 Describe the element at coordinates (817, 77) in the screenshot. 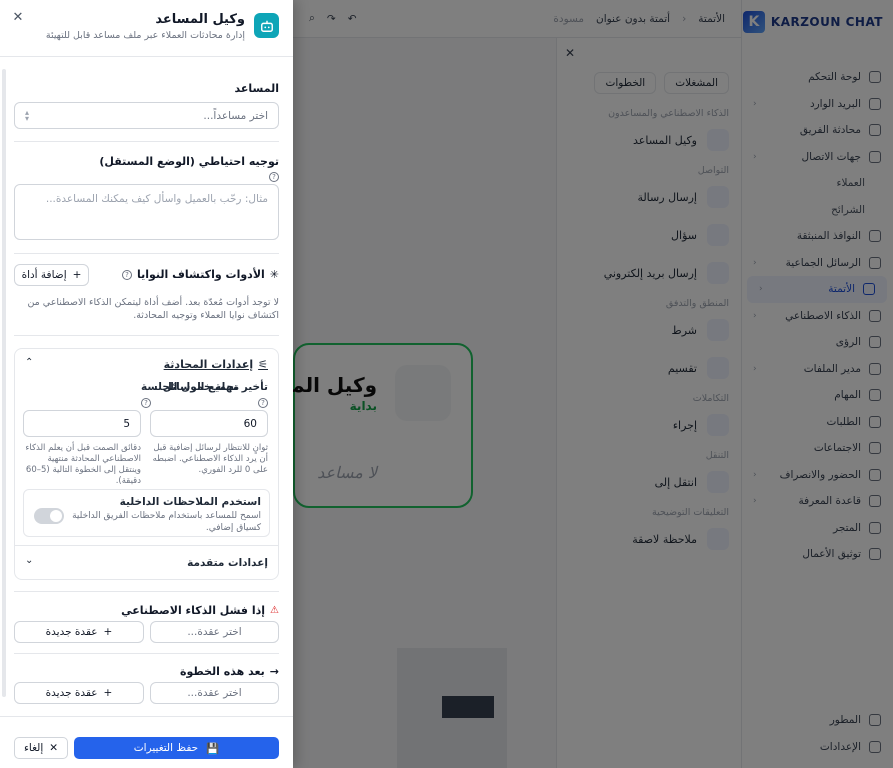

I see `sidebar-item: لوحة التحكم` at that location.